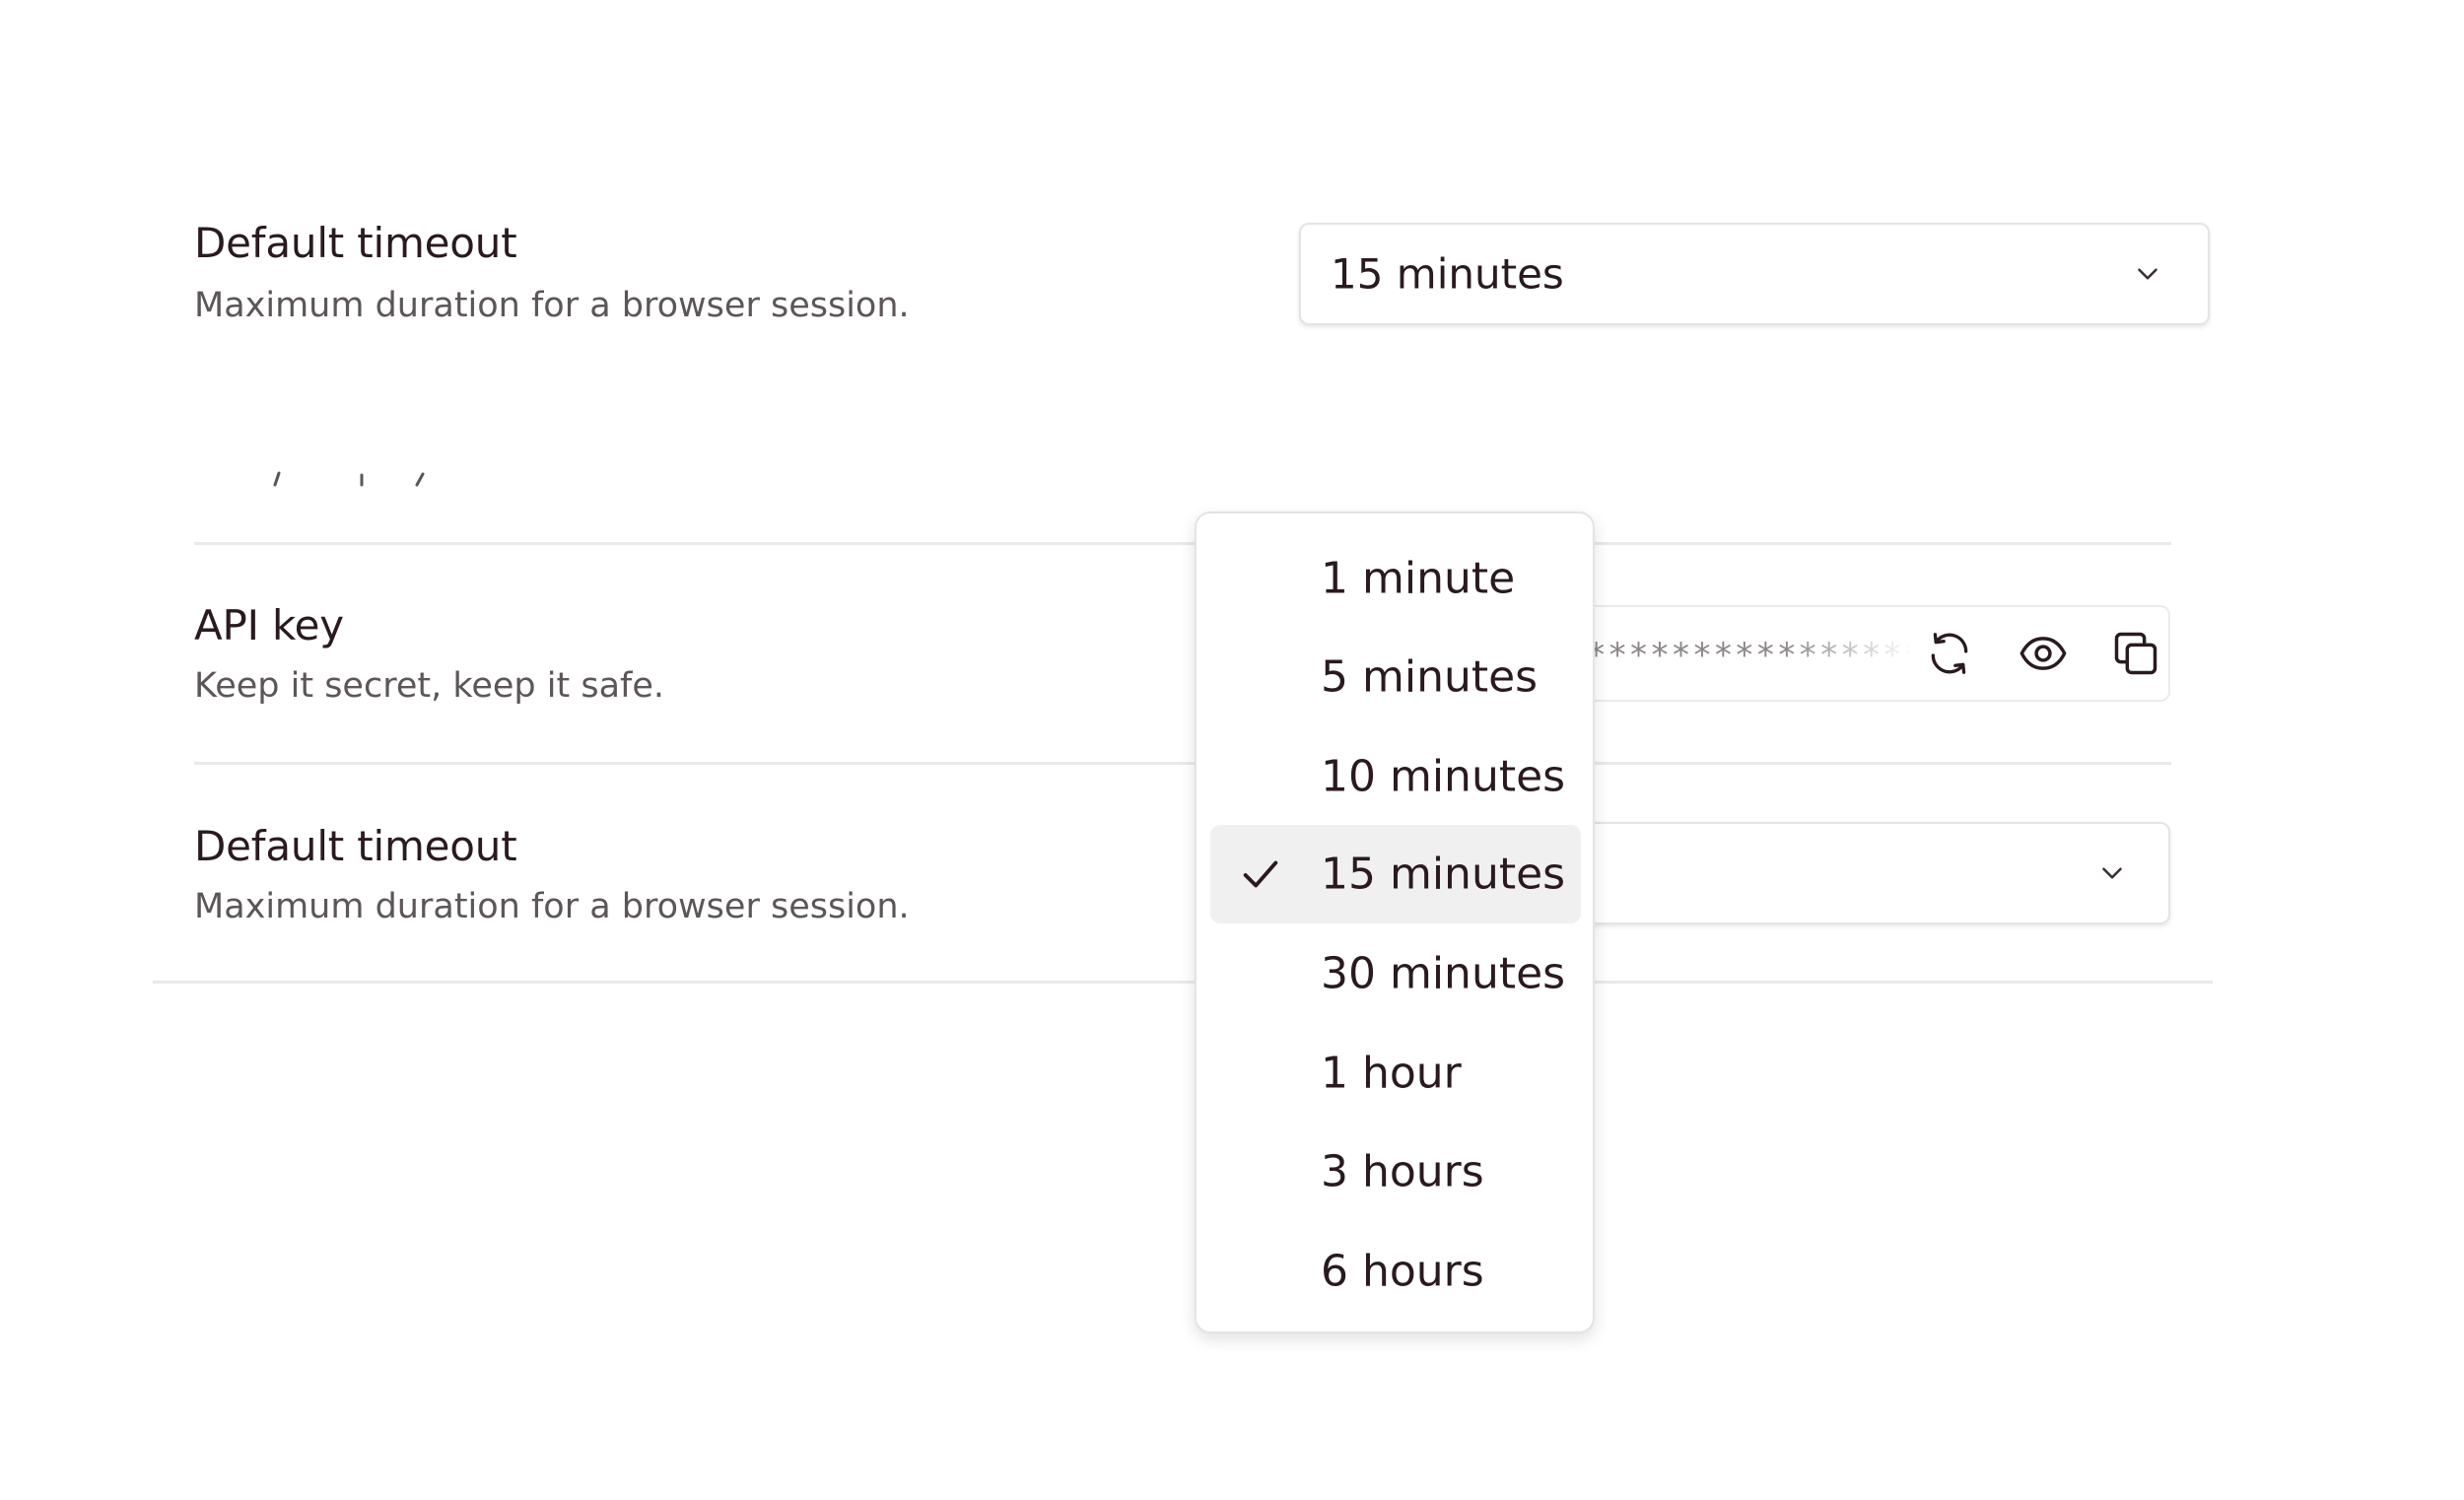 The image size is (2464, 1500). What do you see at coordinates (1402, 1271) in the screenshot?
I see `option-label: 6 hours` at bounding box center [1402, 1271].